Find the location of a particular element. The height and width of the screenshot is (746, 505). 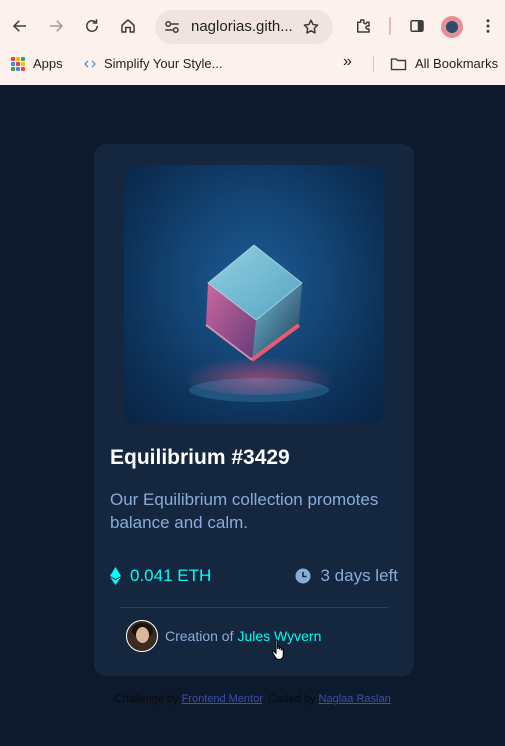

back-button is located at coordinates (20, 26).